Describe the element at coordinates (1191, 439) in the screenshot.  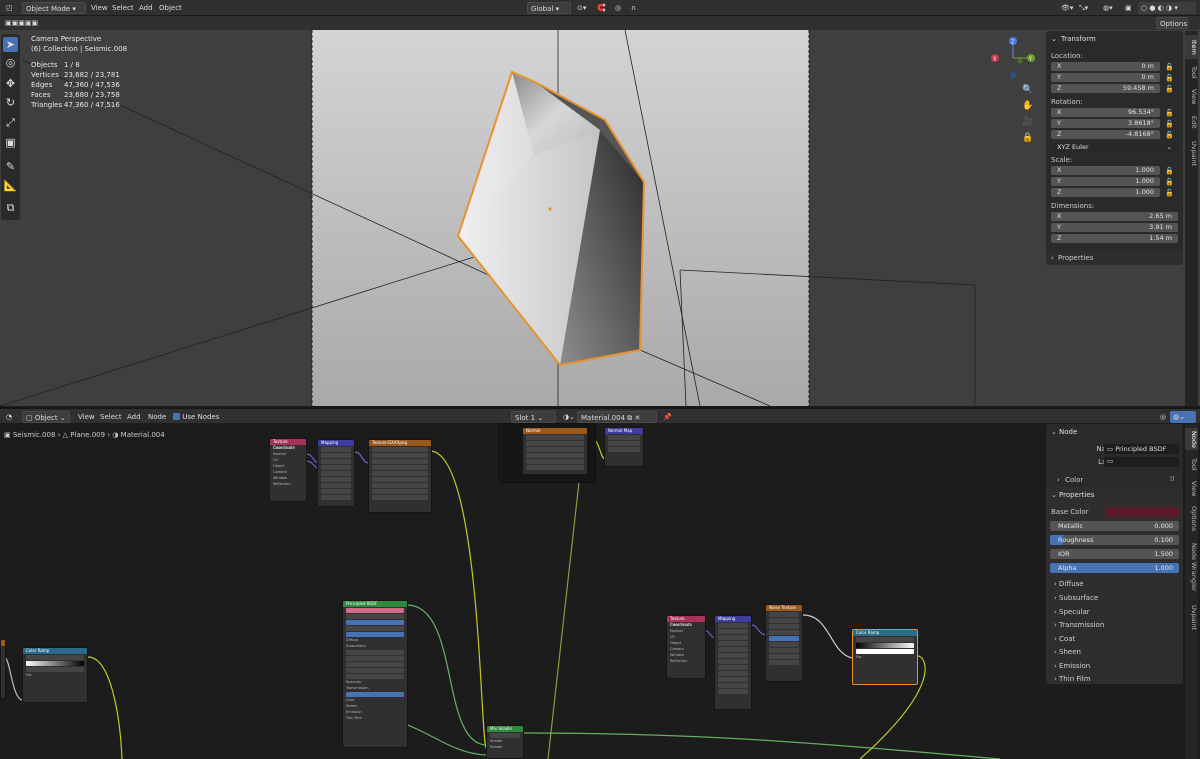
I see `tab-node: Node` at that location.